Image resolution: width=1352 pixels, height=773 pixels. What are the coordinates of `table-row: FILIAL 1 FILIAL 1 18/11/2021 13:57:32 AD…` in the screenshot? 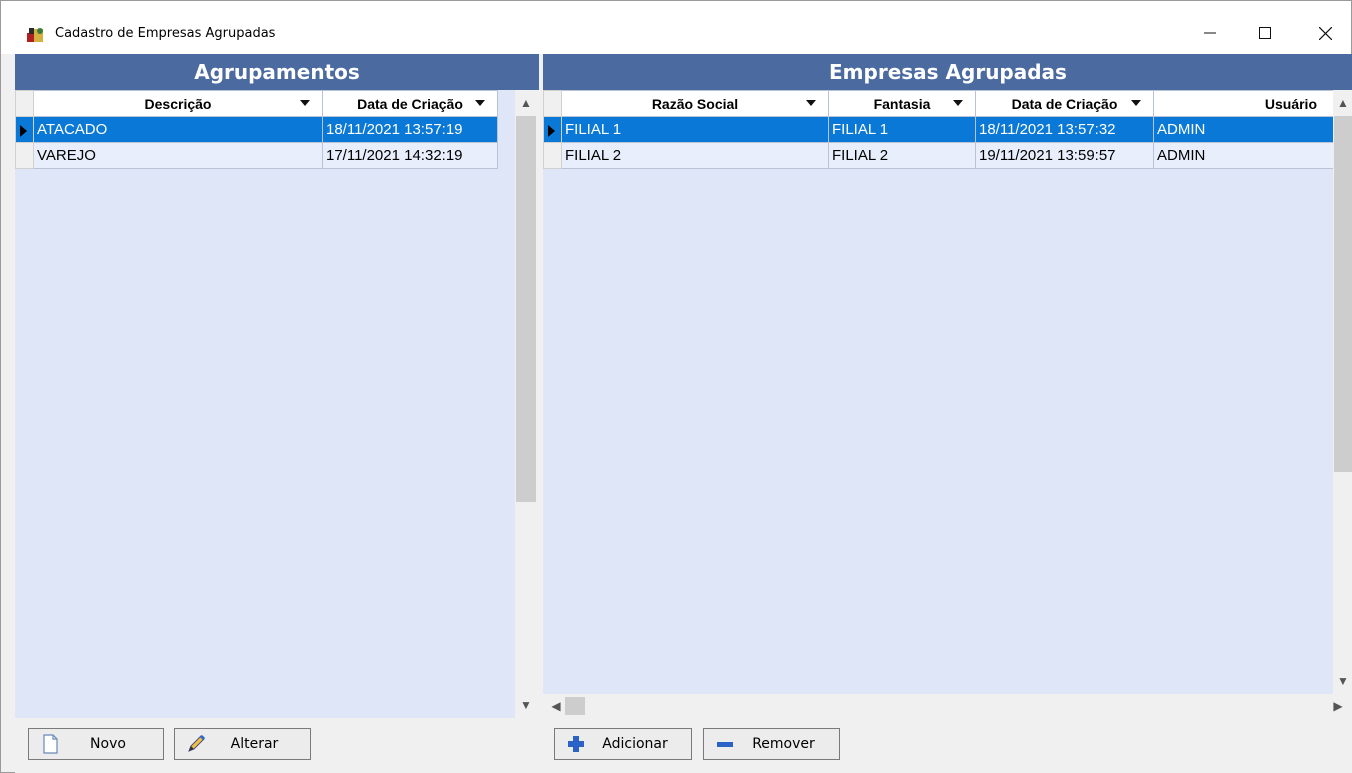 It's located at (938, 129).